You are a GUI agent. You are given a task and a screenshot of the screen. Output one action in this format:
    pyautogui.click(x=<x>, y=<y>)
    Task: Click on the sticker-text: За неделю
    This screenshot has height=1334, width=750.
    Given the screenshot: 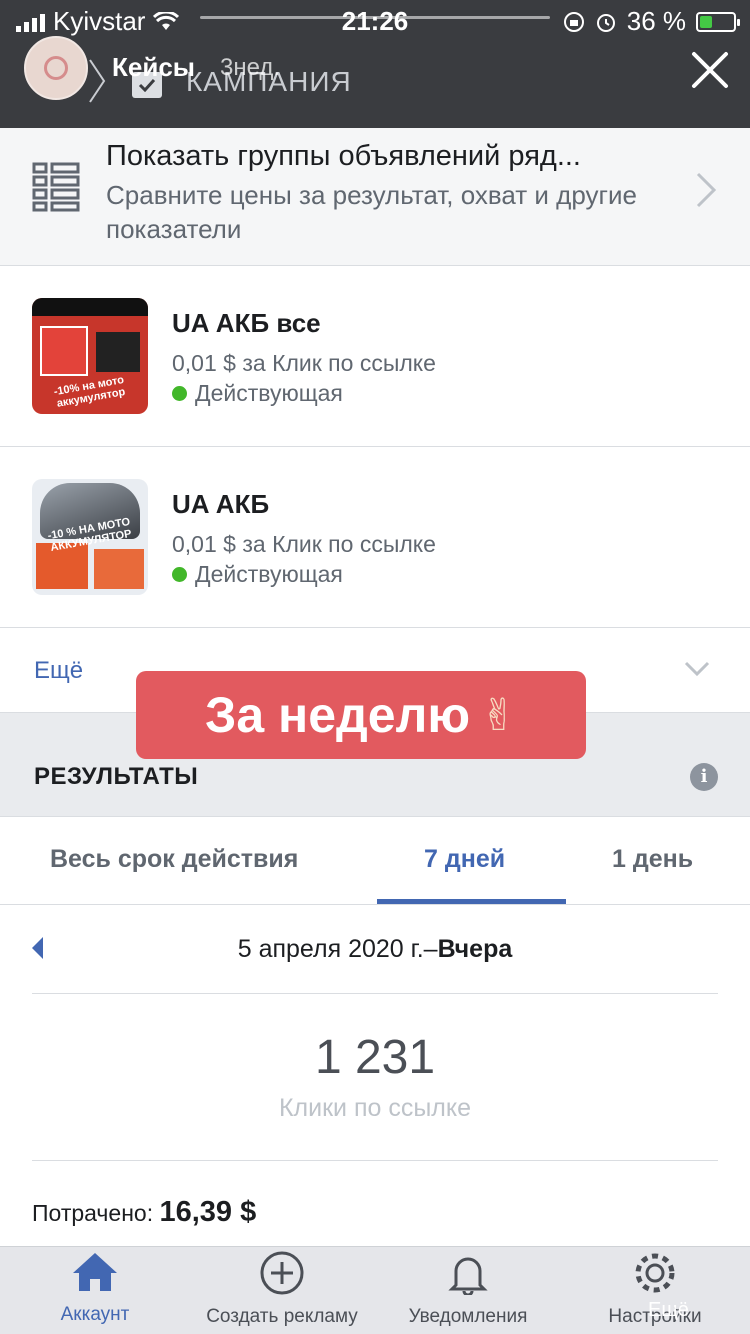 What is the action you would take?
    pyautogui.click(x=338, y=715)
    